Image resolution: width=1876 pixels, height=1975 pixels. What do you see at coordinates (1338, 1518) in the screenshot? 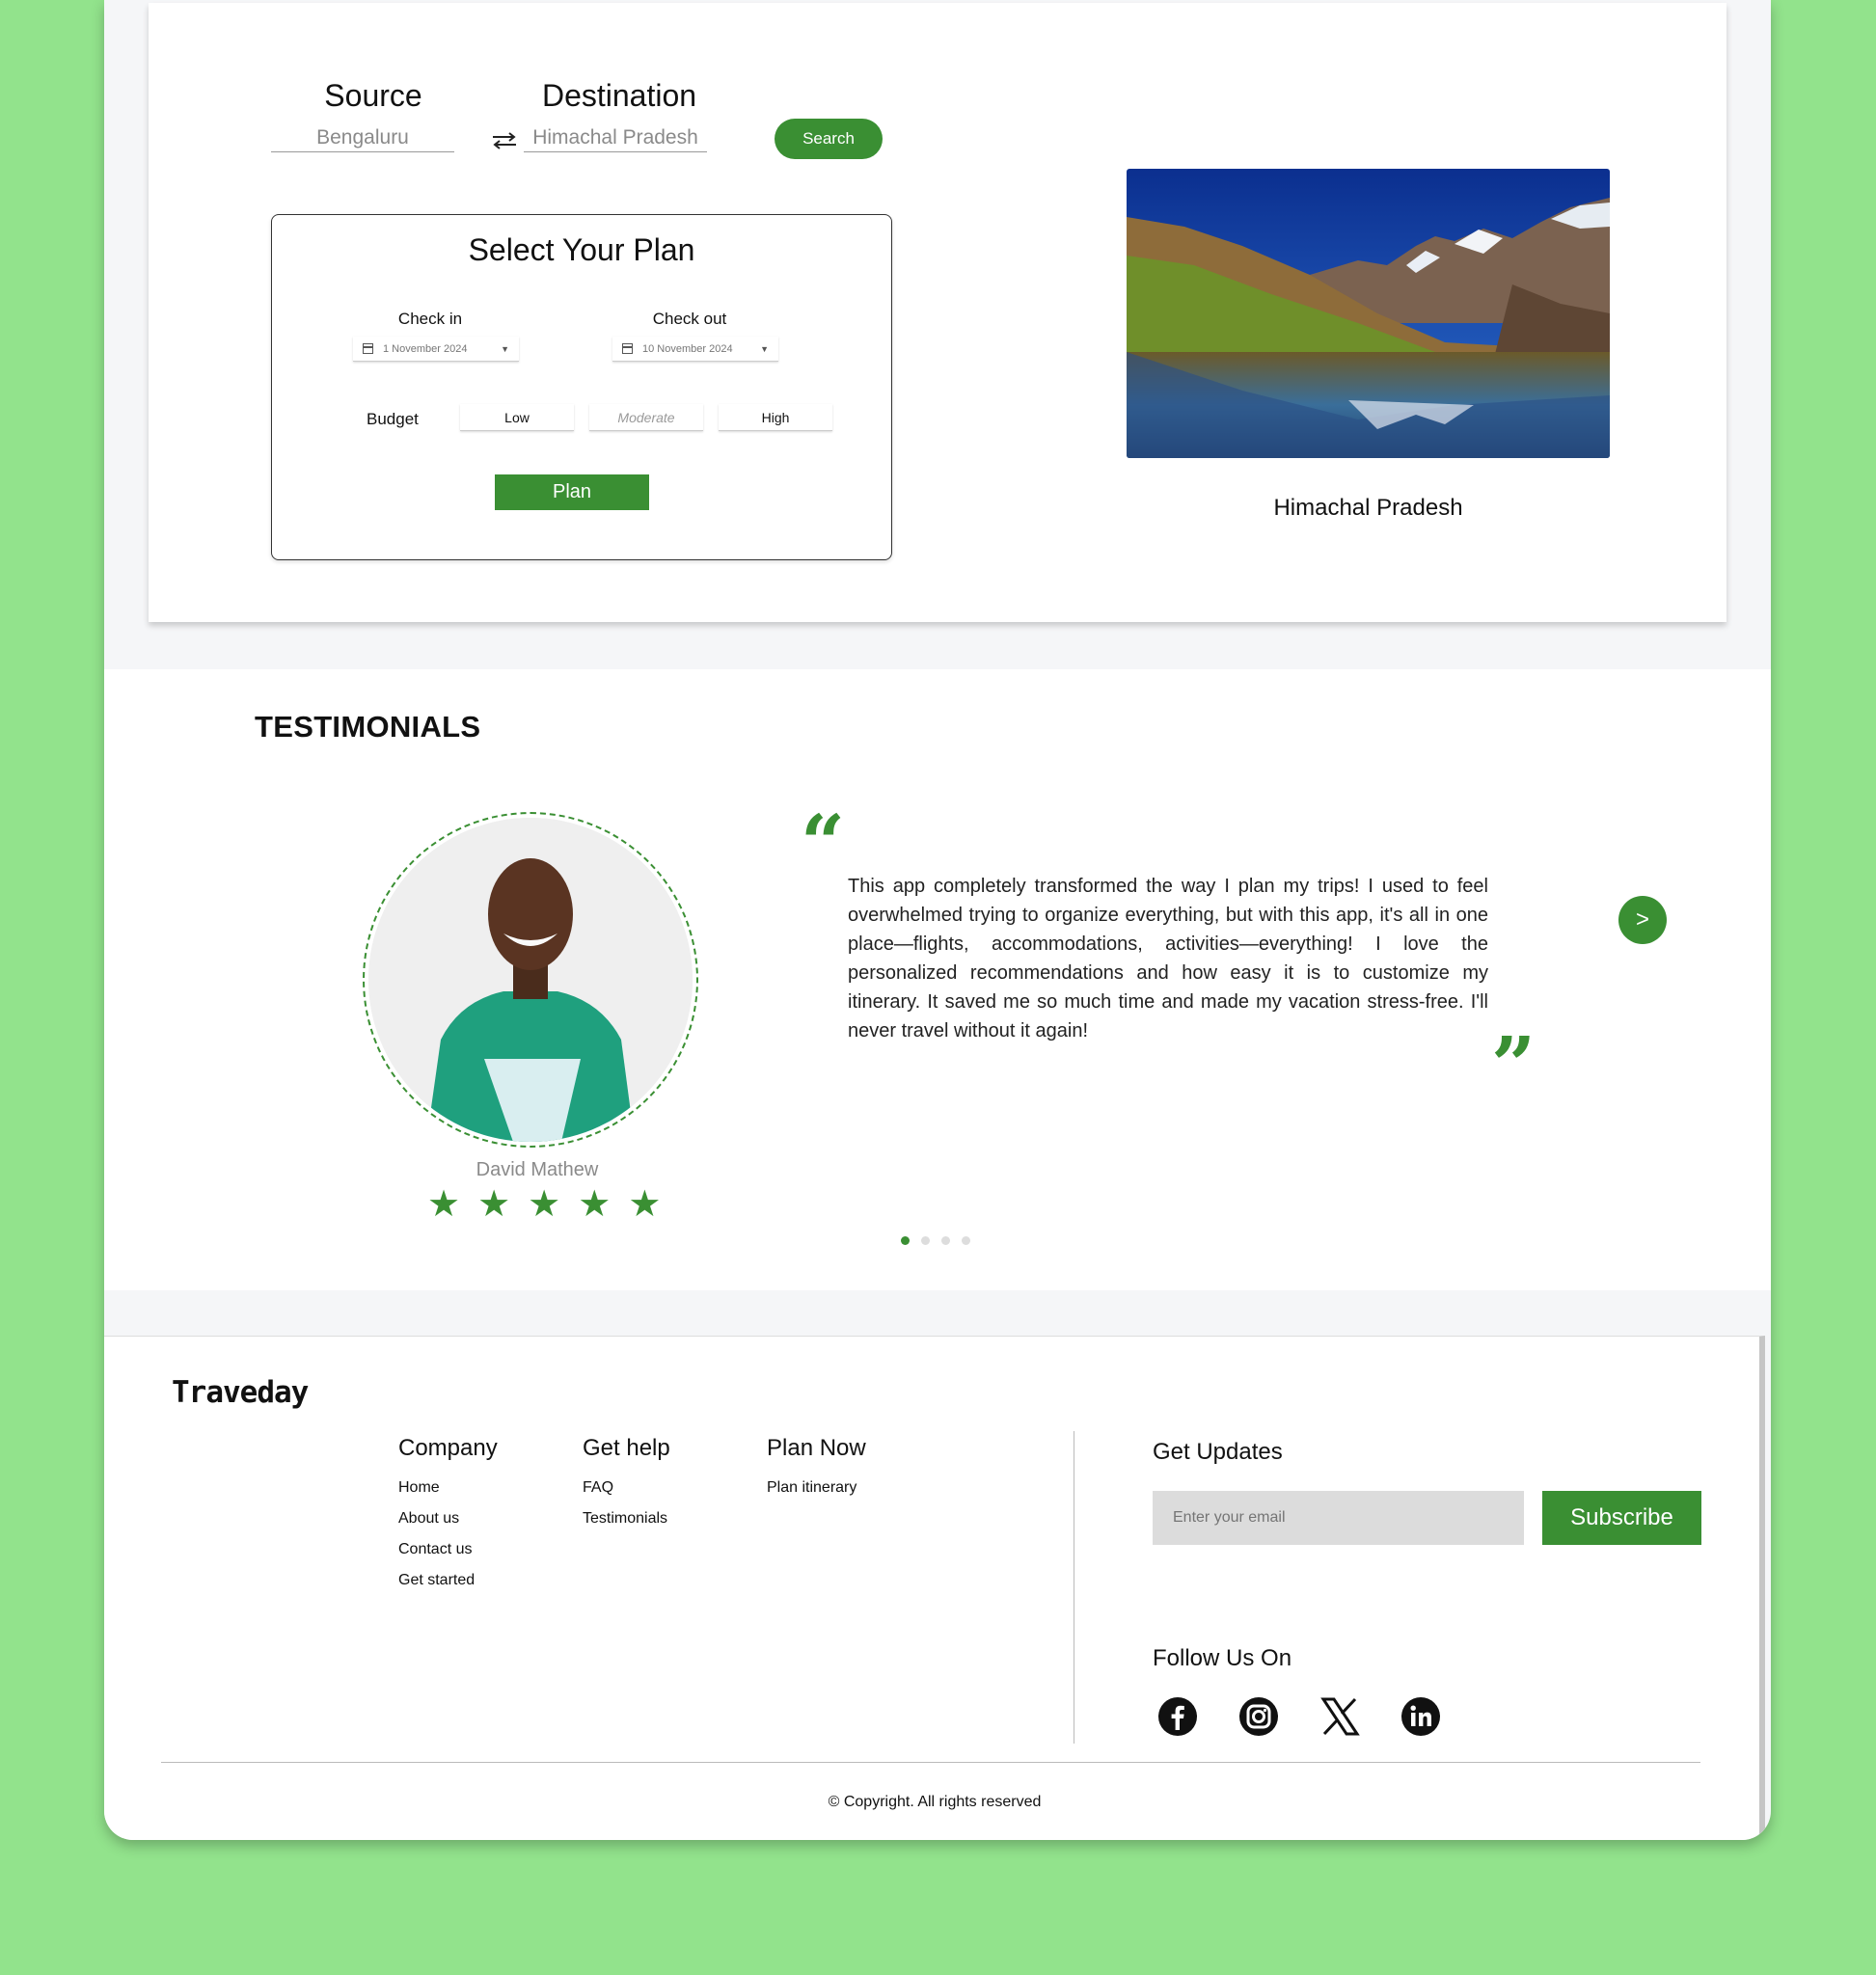
I see `email-field` at bounding box center [1338, 1518].